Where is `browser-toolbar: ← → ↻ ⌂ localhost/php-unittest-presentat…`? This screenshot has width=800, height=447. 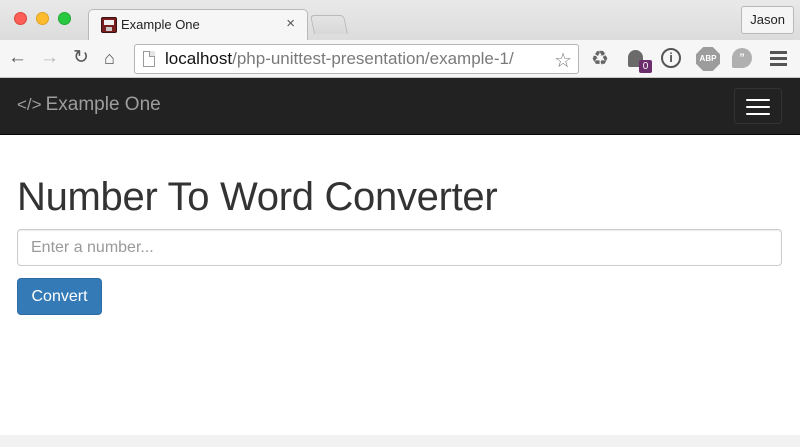
browser-toolbar: ← → ↻ ⌂ localhost/php-unittest-presentat… is located at coordinates (400, 59).